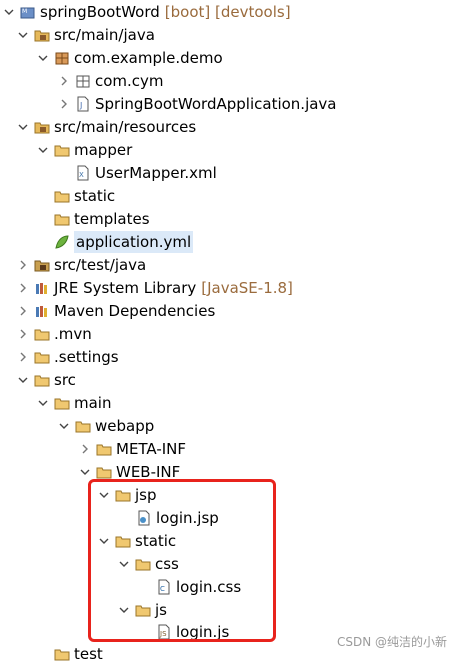  I want to click on tree-item-static-resources: static, so click(84, 196).